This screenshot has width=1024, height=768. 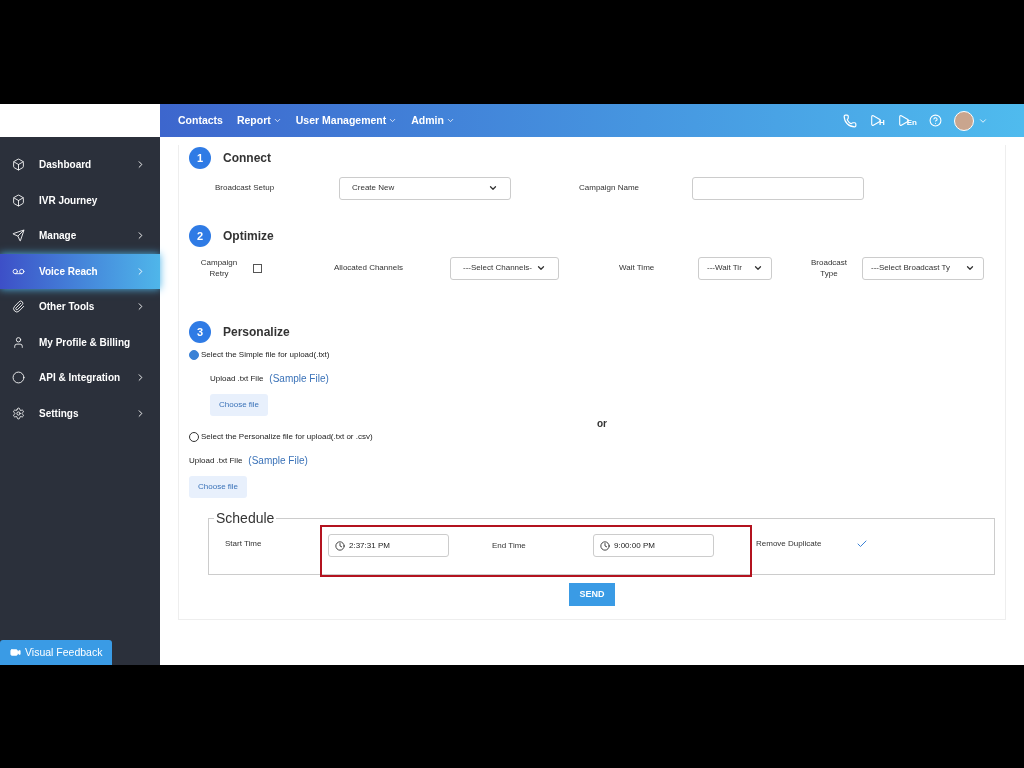 What do you see at coordinates (18, 378) in the screenshot?
I see `circle-icon` at bounding box center [18, 378].